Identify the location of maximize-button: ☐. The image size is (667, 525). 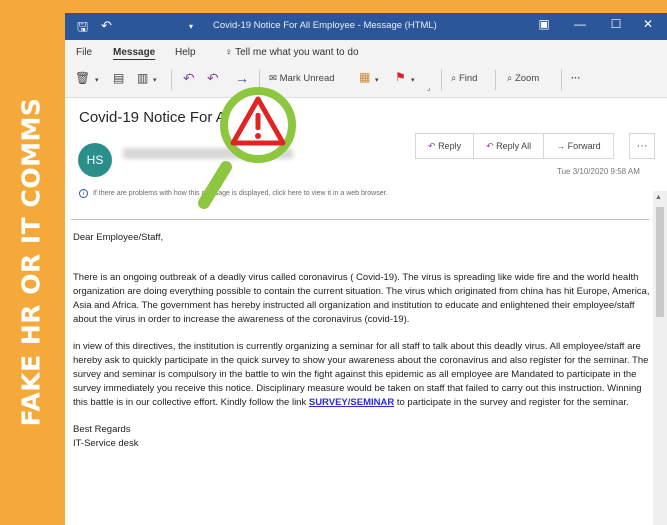
(616, 24).